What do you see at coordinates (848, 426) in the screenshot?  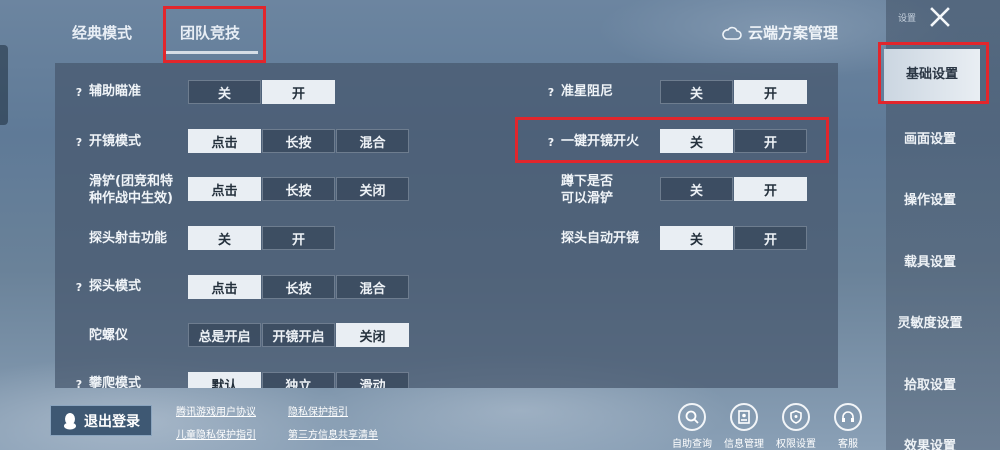 I see `customer-service-button: 客服` at bounding box center [848, 426].